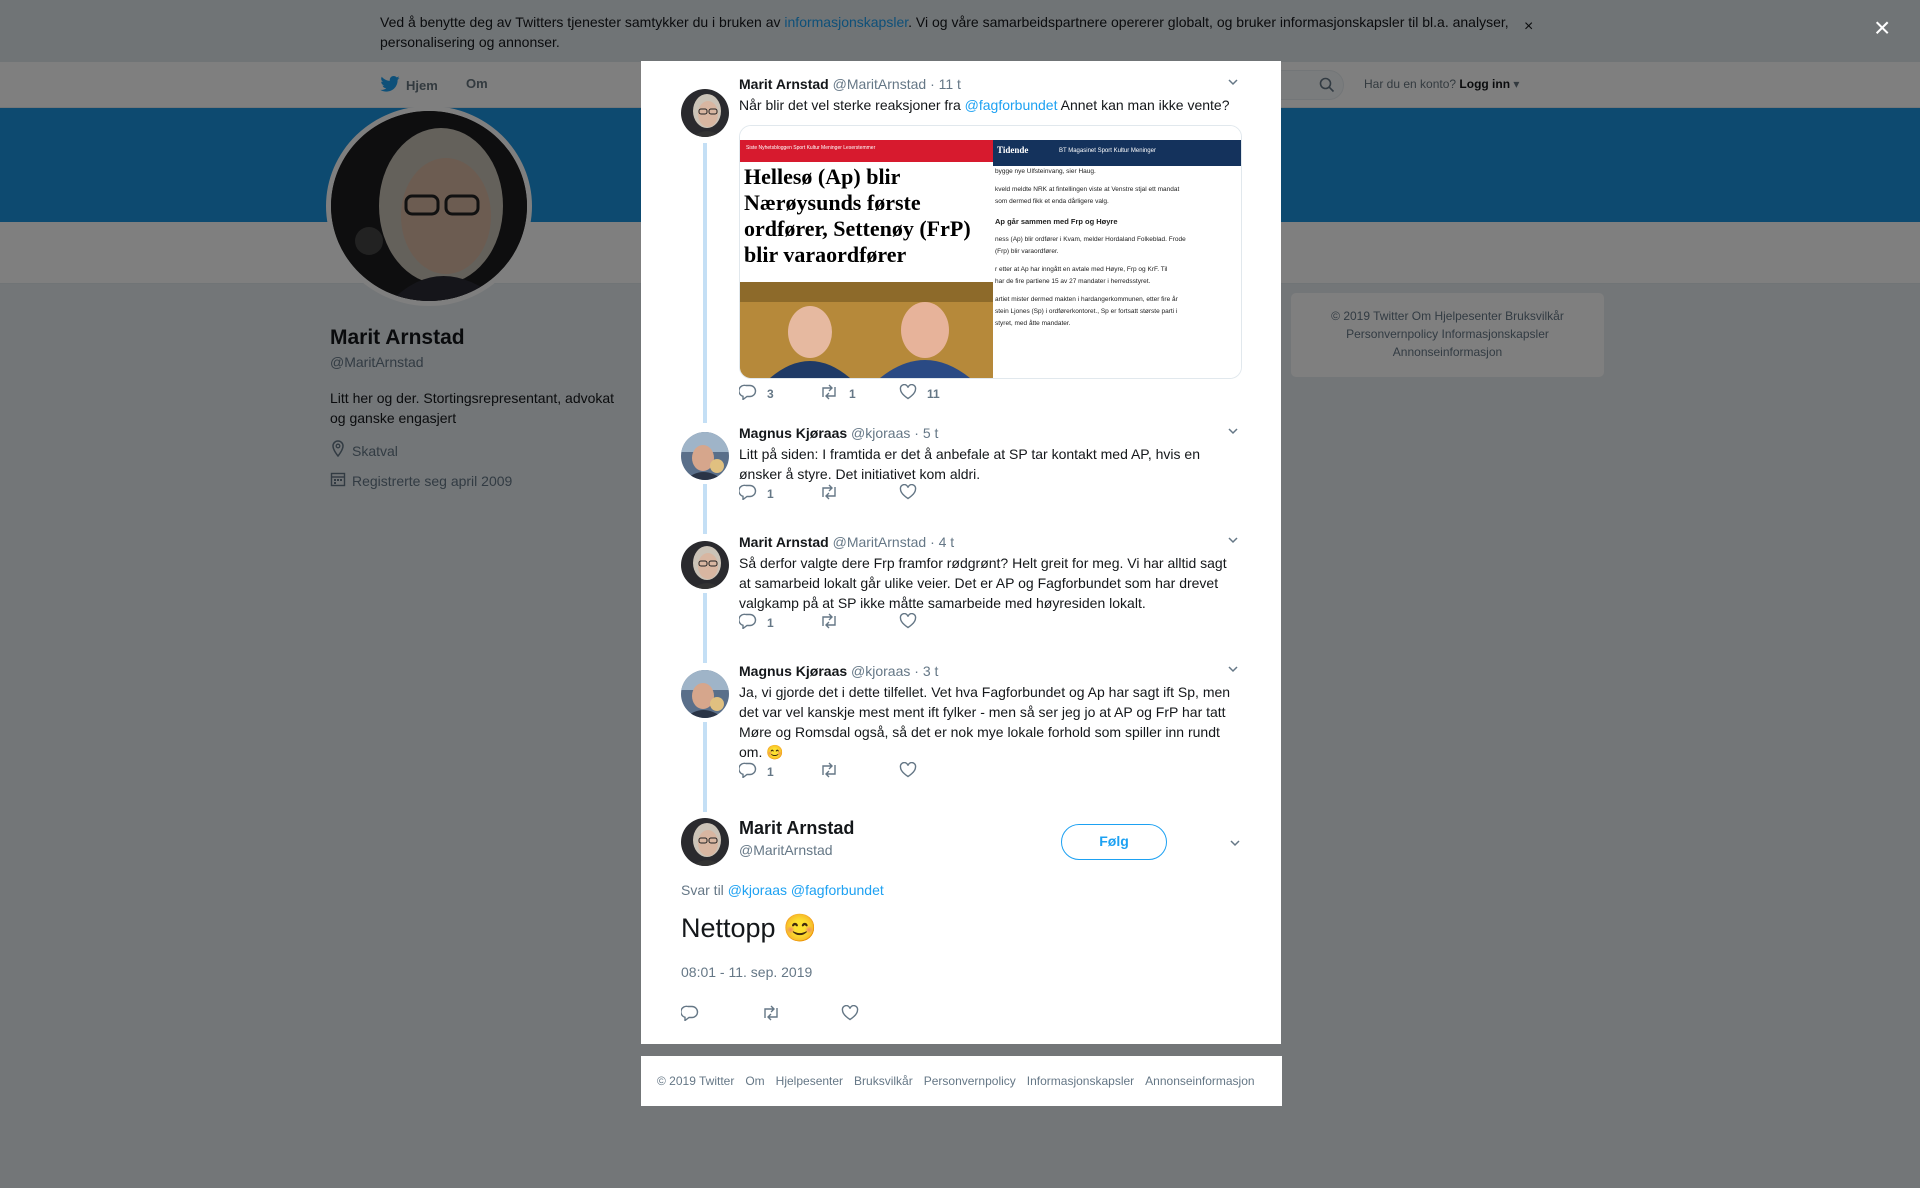 This screenshot has width=1920, height=1188. Describe the element at coordinates (746, 972) in the screenshot. I see `main-tweet-timestamp: 08:01 - 11. sep. 2019` at that location.